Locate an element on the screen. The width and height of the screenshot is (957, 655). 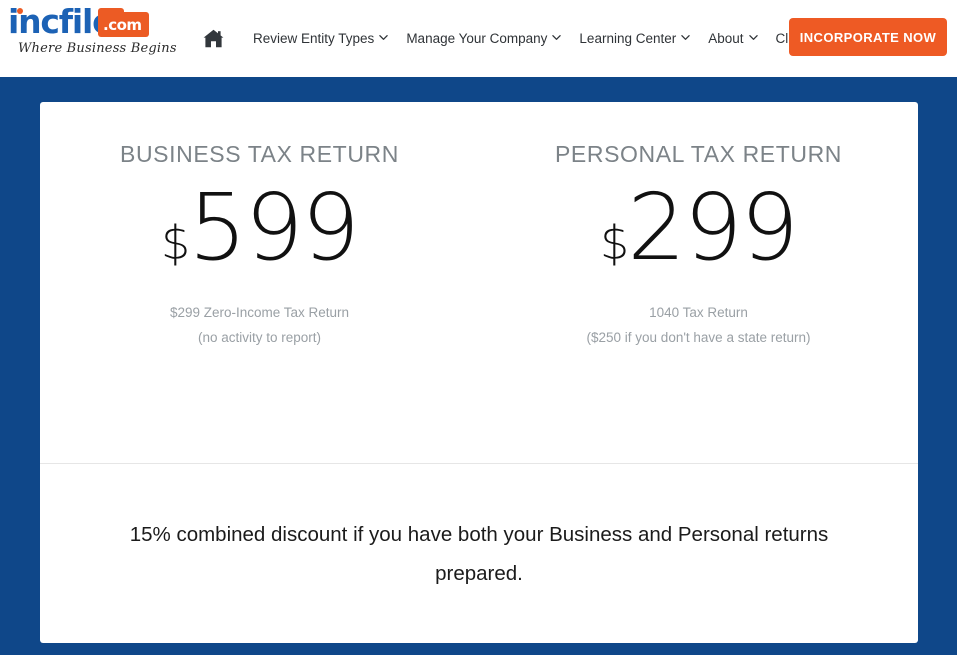
logo-com-suffix: .com is located at coordinates (122, 25).